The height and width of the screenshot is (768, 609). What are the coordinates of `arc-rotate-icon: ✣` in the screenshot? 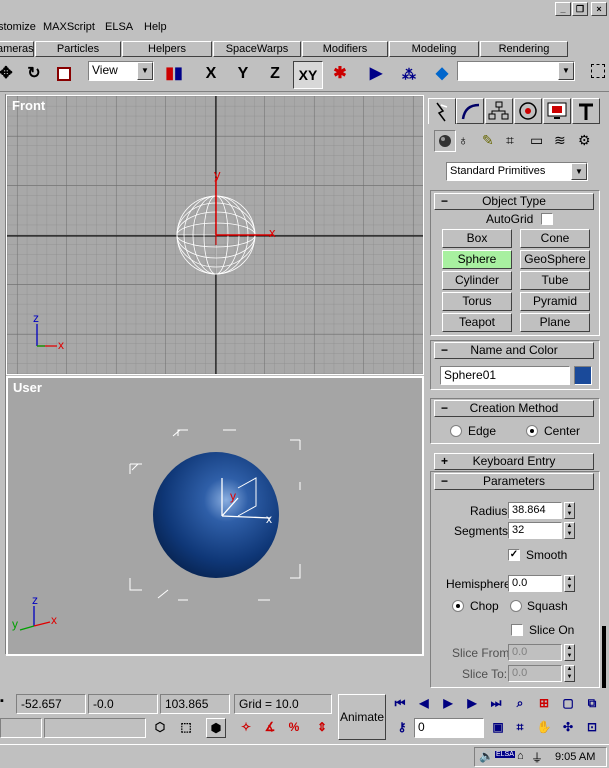 It's located at (568, 728).